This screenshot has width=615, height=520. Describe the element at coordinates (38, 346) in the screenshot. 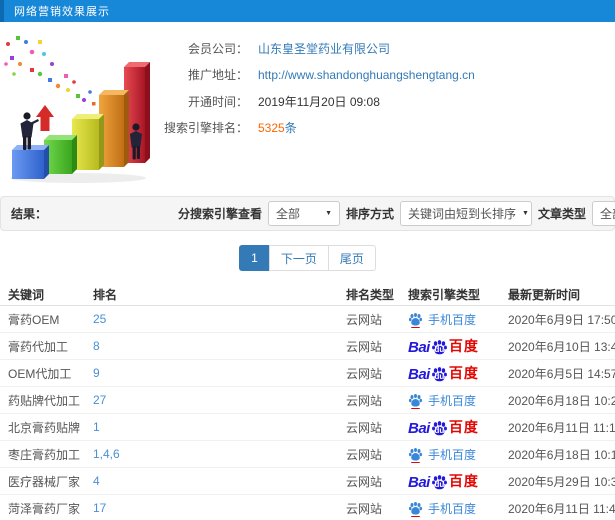

I see `keyword-cell: 膏药代加工` at that location.